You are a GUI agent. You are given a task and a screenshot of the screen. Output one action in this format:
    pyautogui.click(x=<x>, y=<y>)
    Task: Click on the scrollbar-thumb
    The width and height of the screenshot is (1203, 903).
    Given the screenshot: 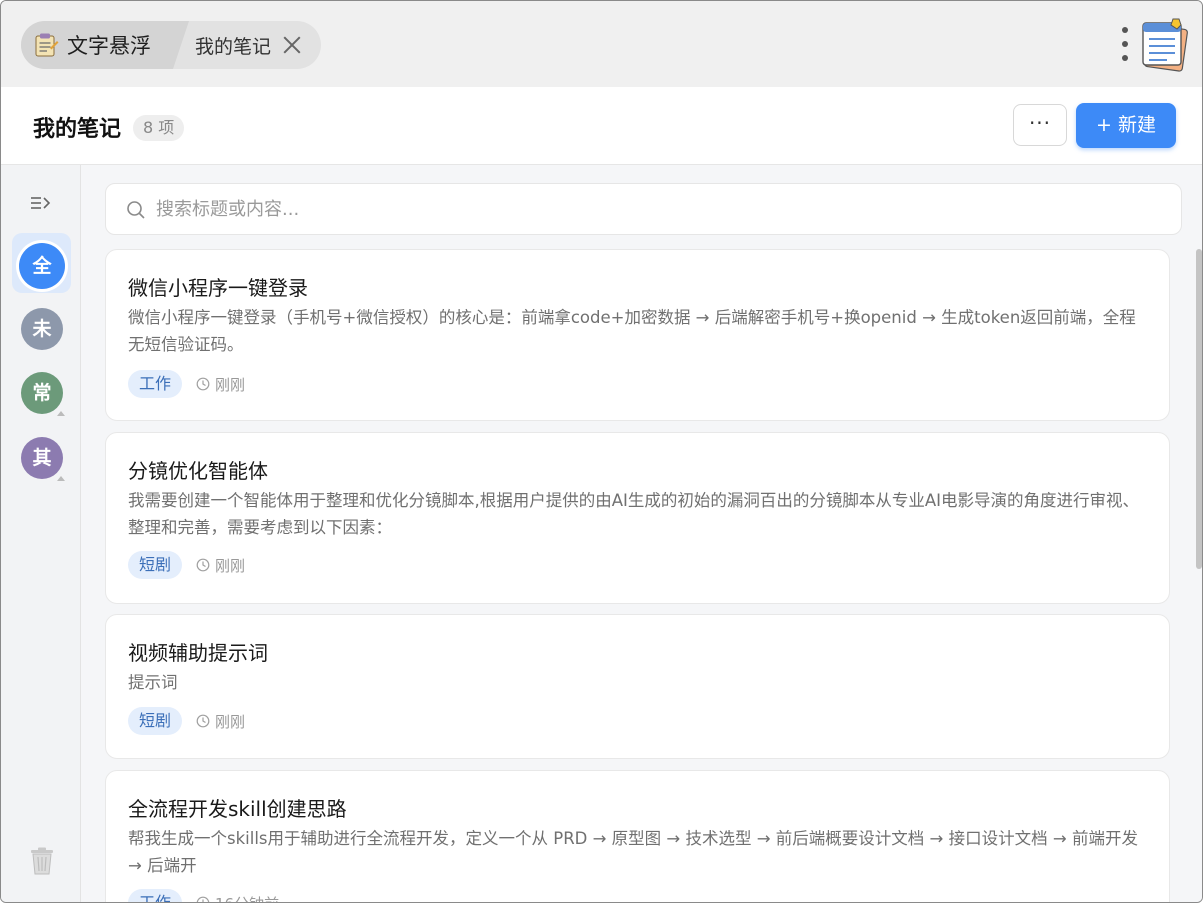 What is the action you would take?
    pyautogui.click(x=1199, y=409)
    